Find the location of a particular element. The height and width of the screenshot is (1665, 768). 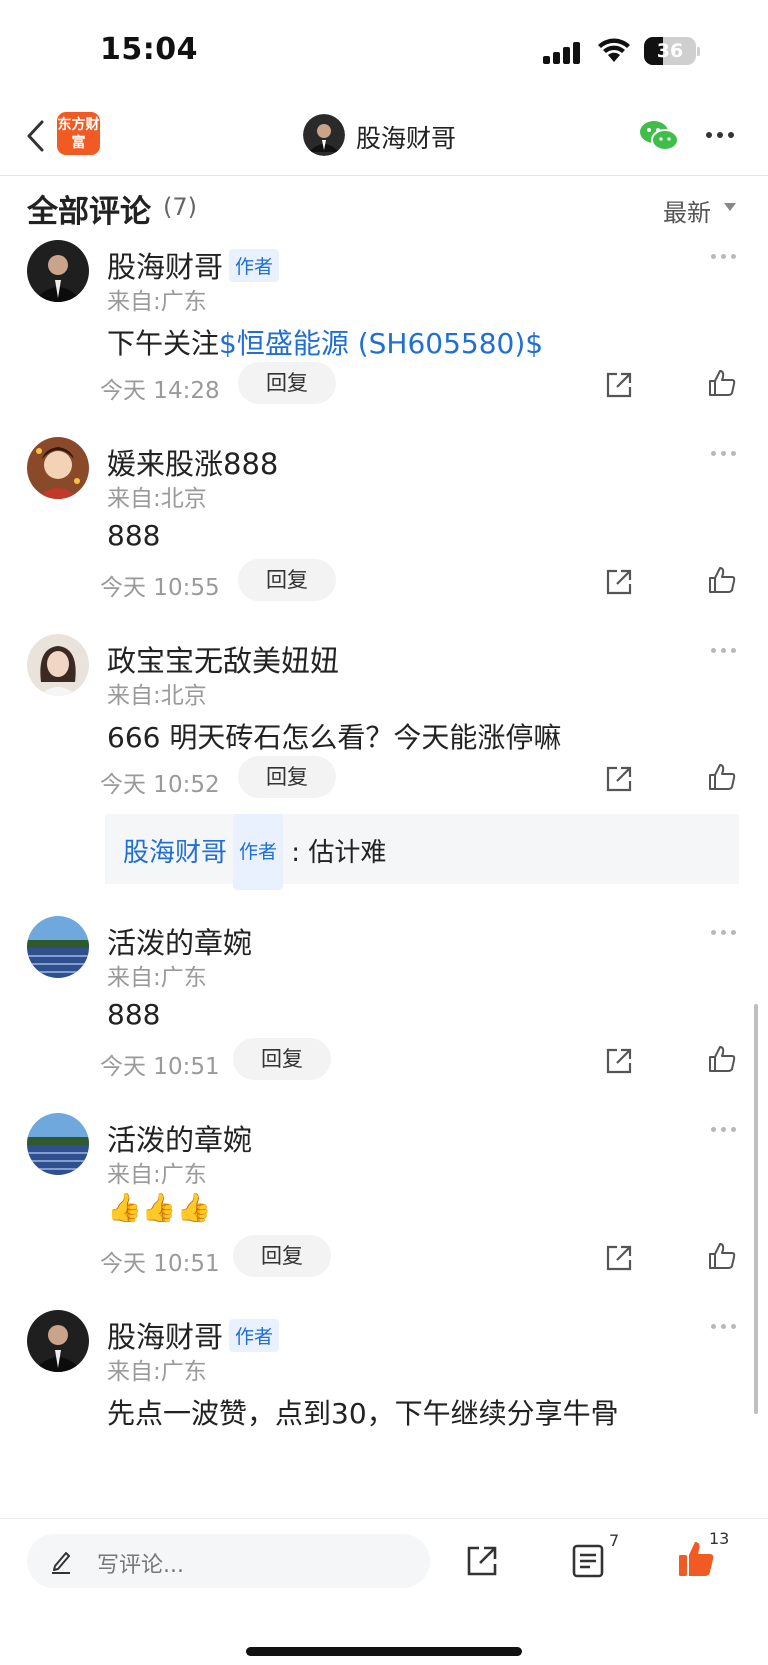

sort-dropdown: 最新 is located at coordinates (687, 210).